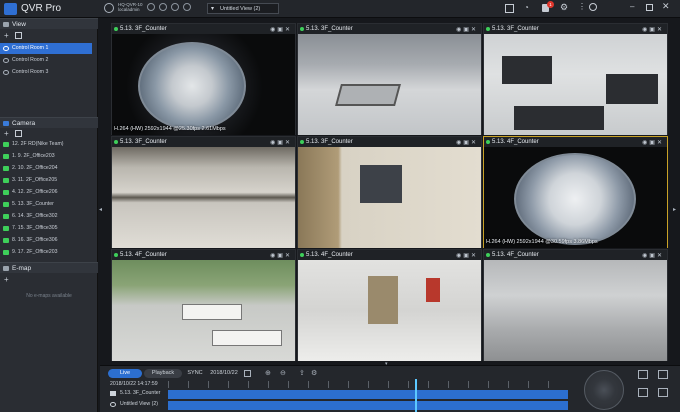 This screenshot has width=680, height=412. Describe the element at coordinates (247, 373) in the screenshot. I see `calendar-icon` at that location.